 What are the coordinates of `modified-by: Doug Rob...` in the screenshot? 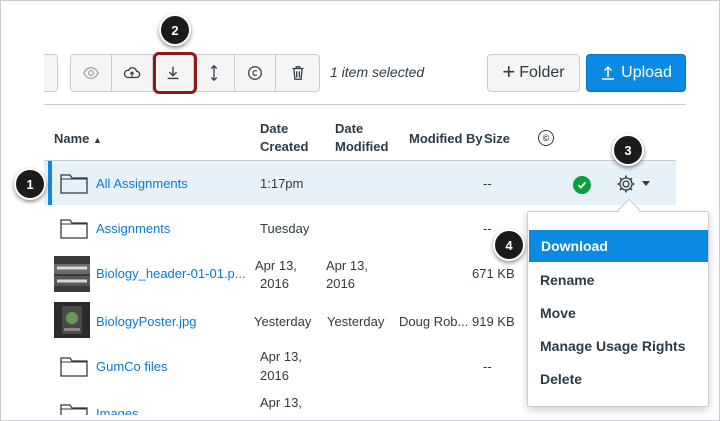 It's located at (434, 321).